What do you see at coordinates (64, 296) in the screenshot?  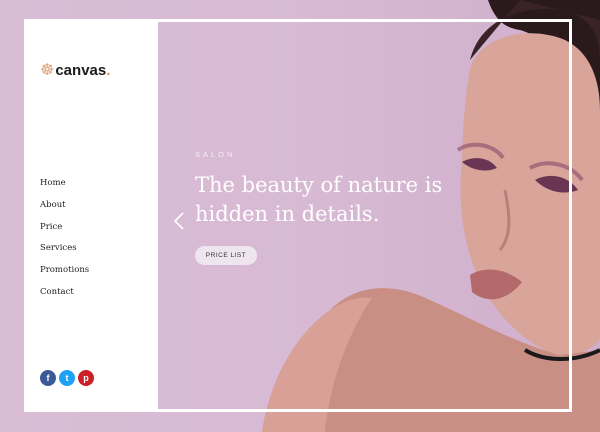 I see `nav-item-contact: Contact` at bounding box center [64, 296].